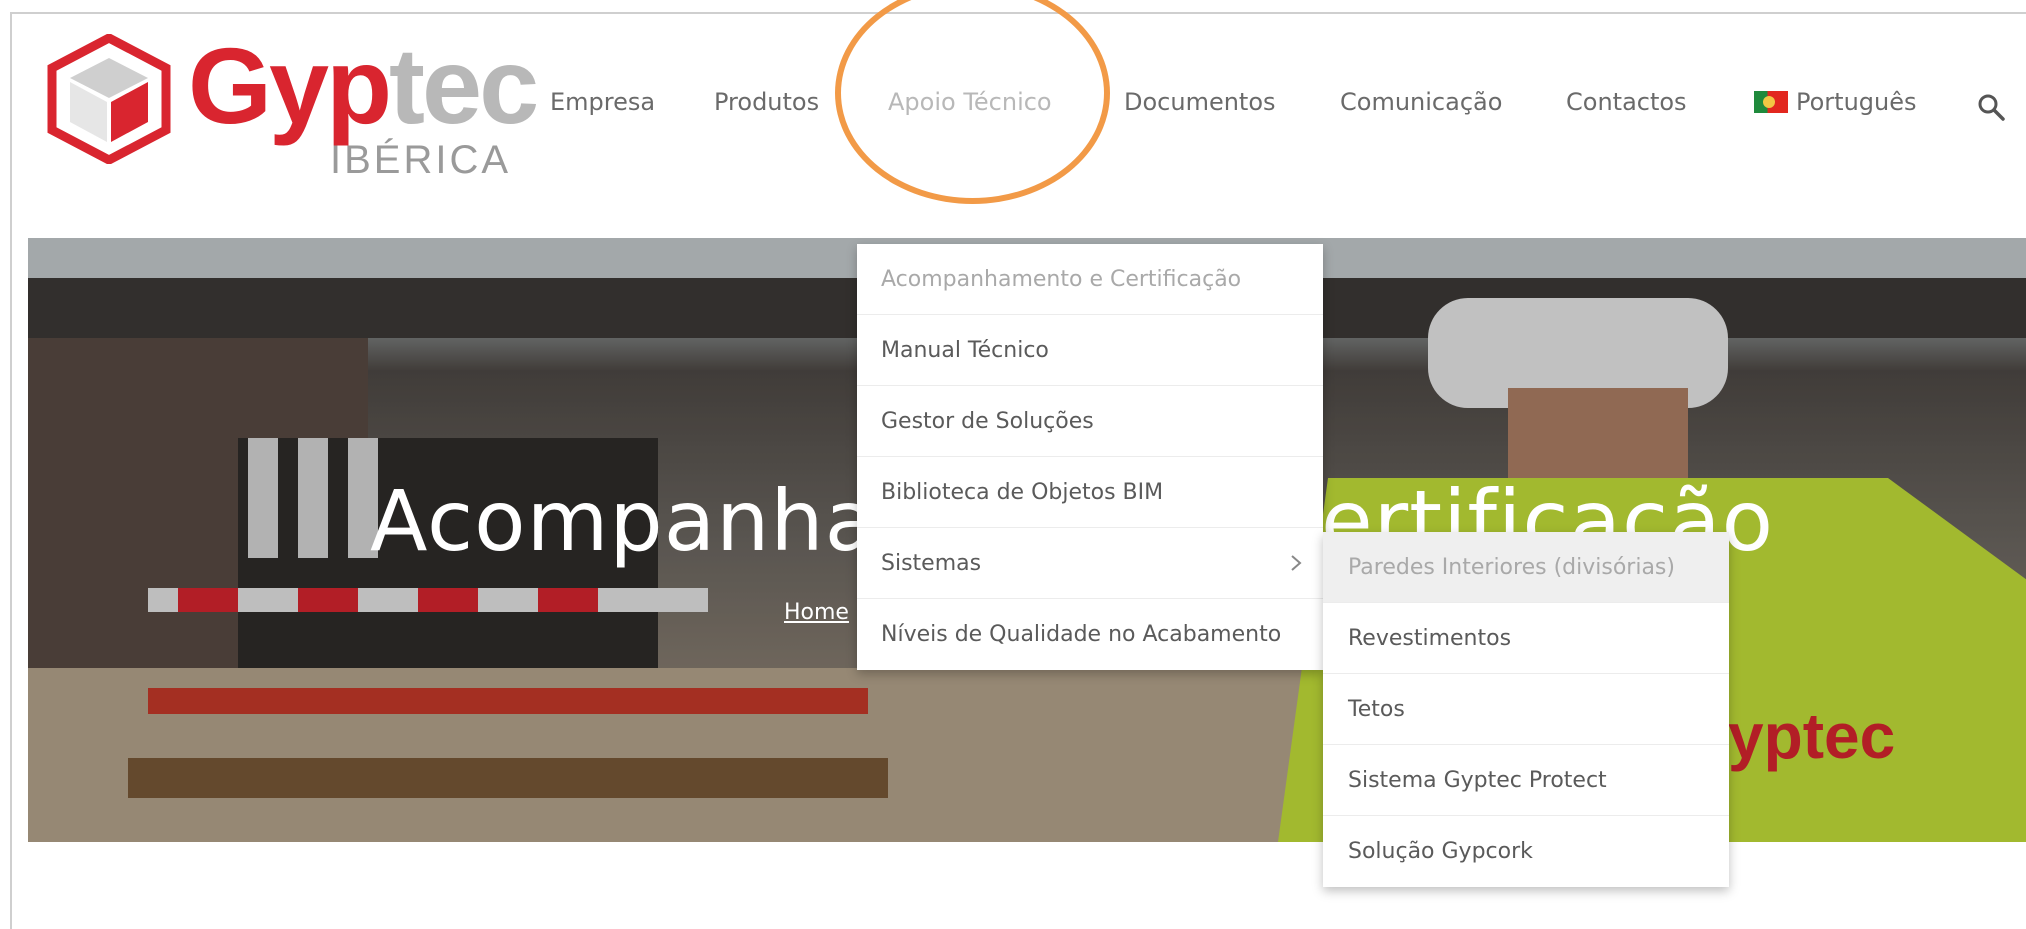 This screenshot has width=2026, height=929. Describe the element at coordinates (1526, 851) in the screenshot. I see `submenu-item-gypcork: Solução Gypcork` at that location.